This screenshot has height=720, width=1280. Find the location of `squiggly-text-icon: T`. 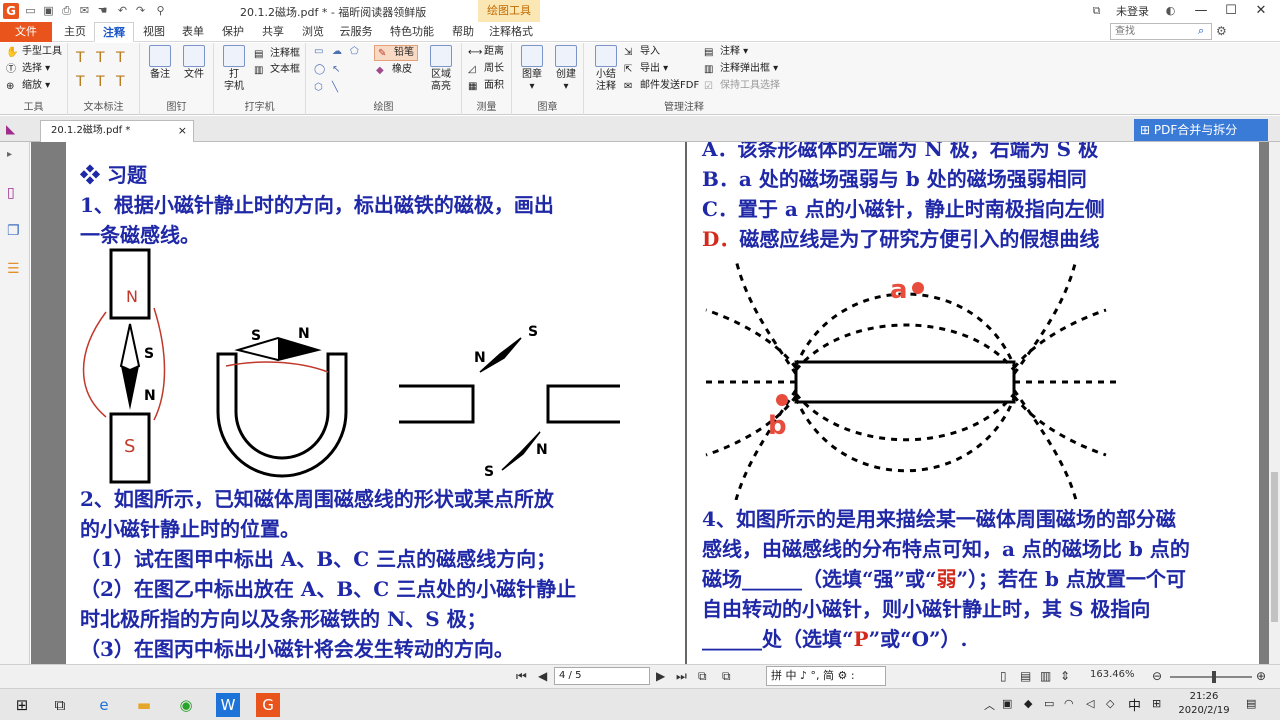

squiggly-text-icon: T is located at coordinates (80, 82).